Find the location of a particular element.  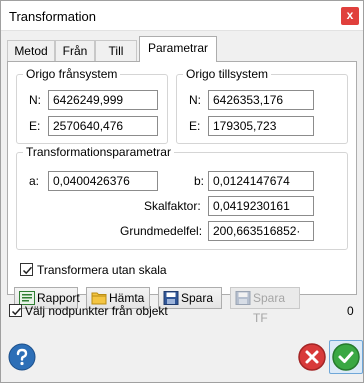

save-tf-label: Spara TF is located at coordinates (269, 308).